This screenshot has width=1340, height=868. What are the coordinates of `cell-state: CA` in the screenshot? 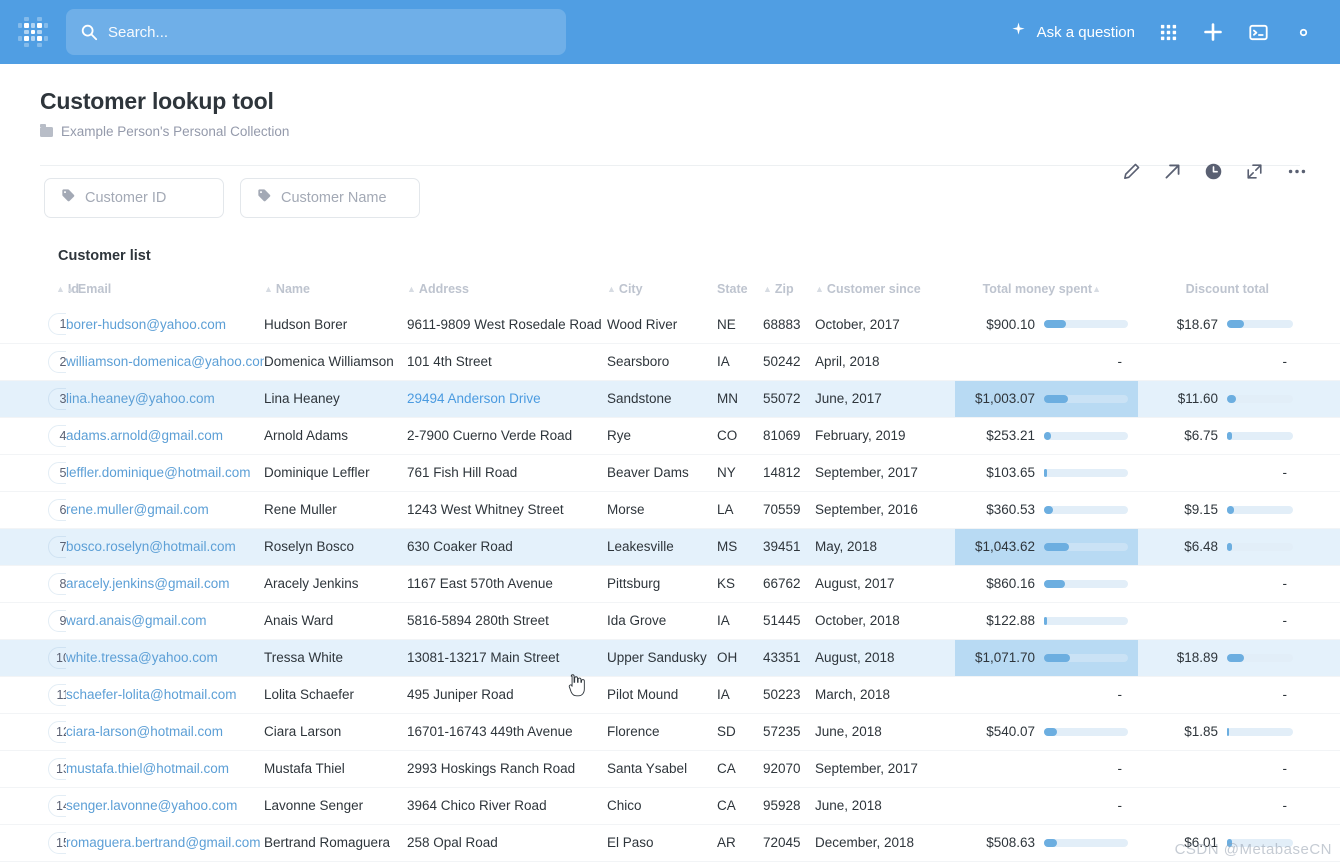 It's located at (740, 768).